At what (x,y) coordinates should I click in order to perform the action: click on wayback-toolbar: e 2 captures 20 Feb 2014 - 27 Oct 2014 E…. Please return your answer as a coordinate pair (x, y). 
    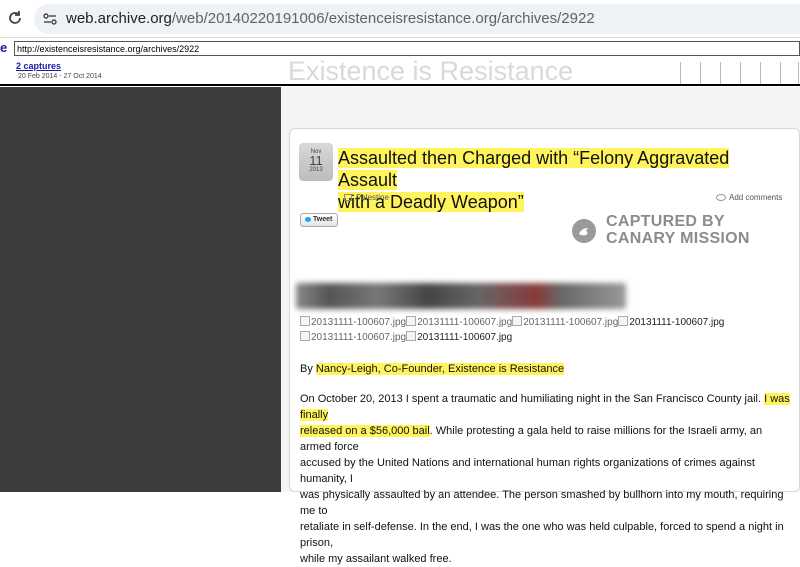
    Looking at the image, I should click on (400, 62).